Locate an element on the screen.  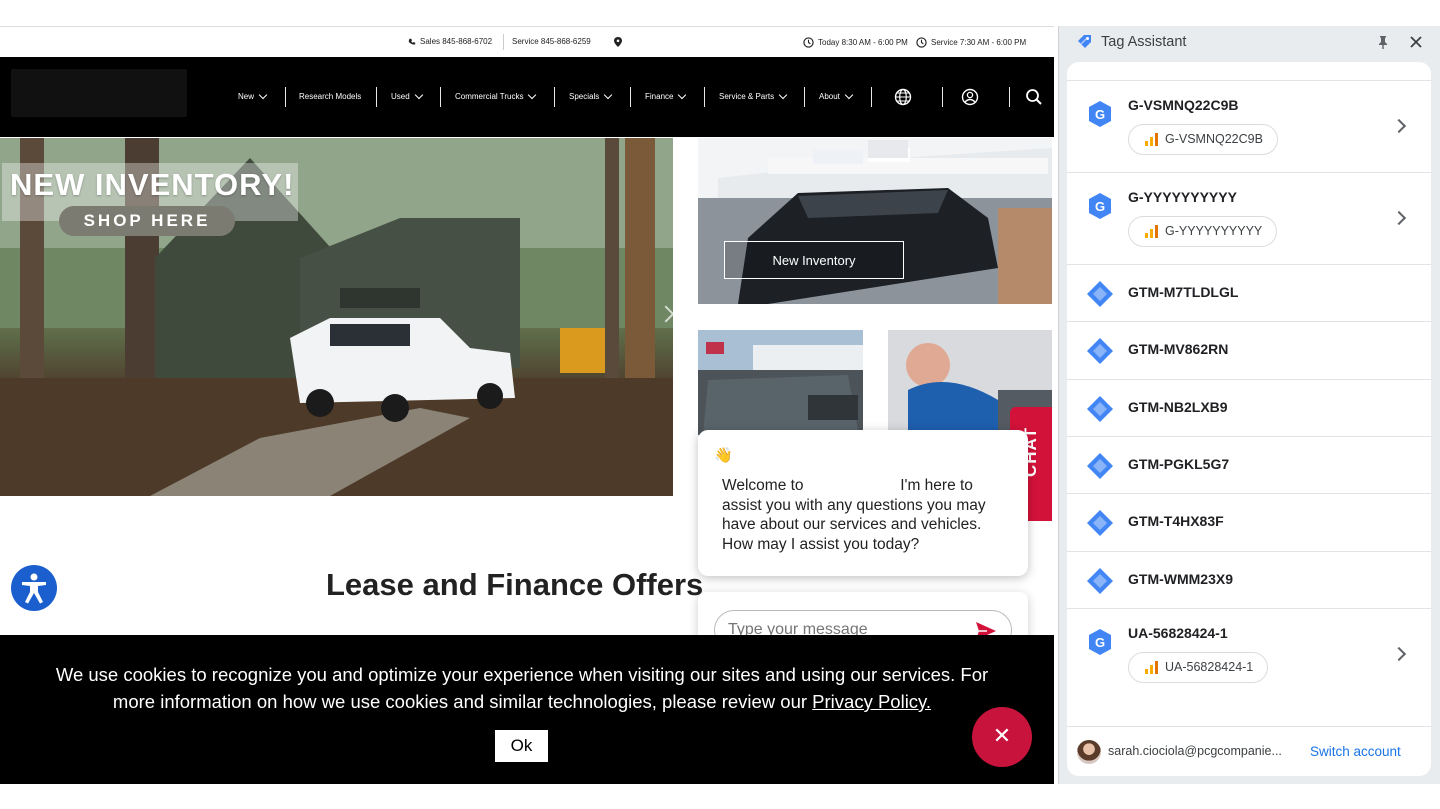
search-icon is located at coordinates (1034, 97).